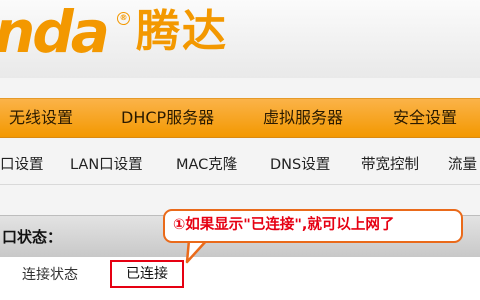 The width and height of the screenshot is (480, 300). I want to click on subnav-lan-settings: LAN口设置, so click(106, 165).